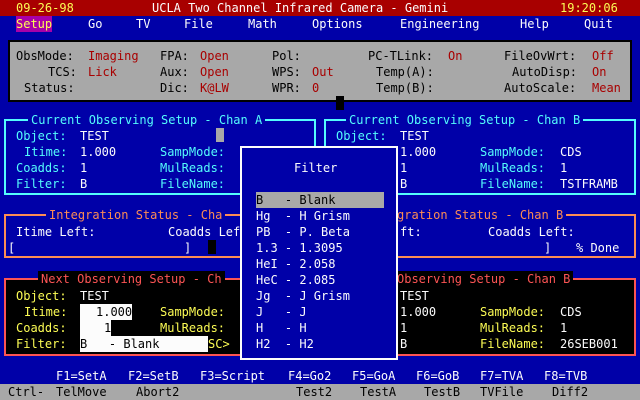  I want to click on chan-b-integration-title: gration Status - Chan B, so click(480, 215).